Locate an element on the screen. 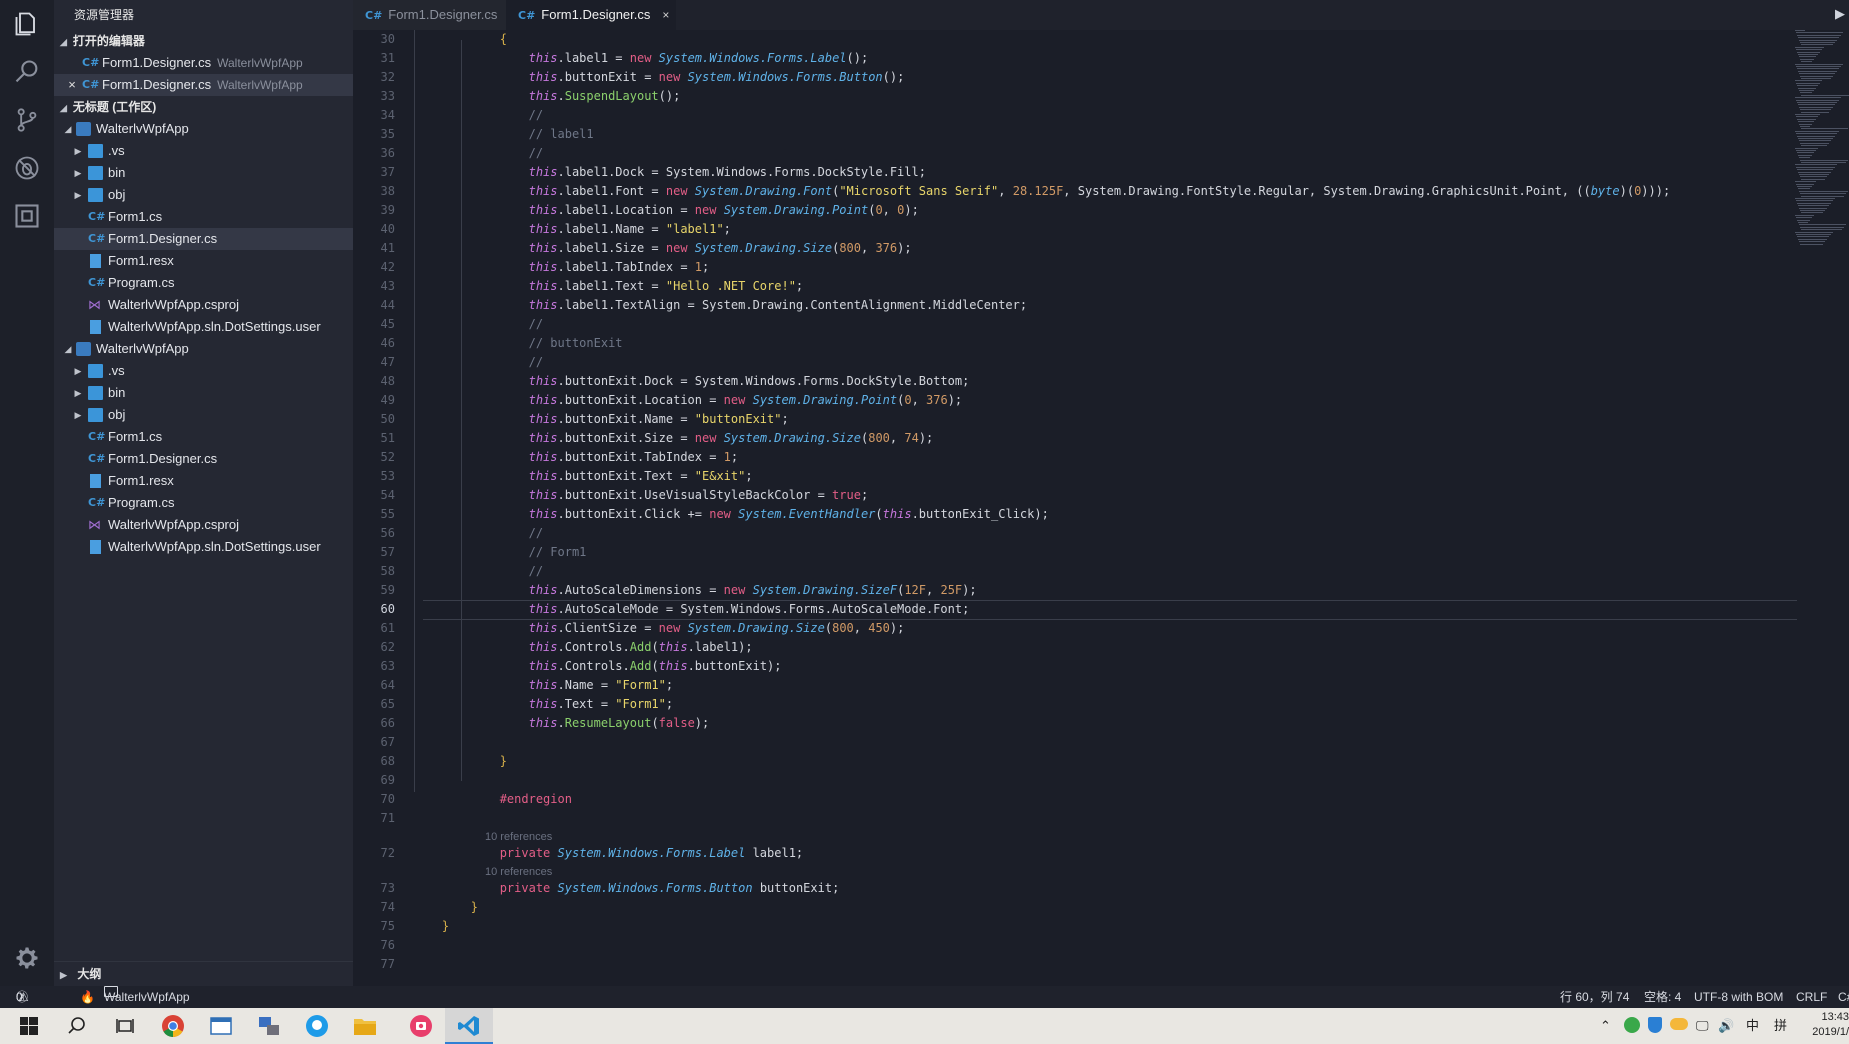 This screenshot has height=1044, width=1849. code-line: // Form1 is located at coordinates (500, 552).